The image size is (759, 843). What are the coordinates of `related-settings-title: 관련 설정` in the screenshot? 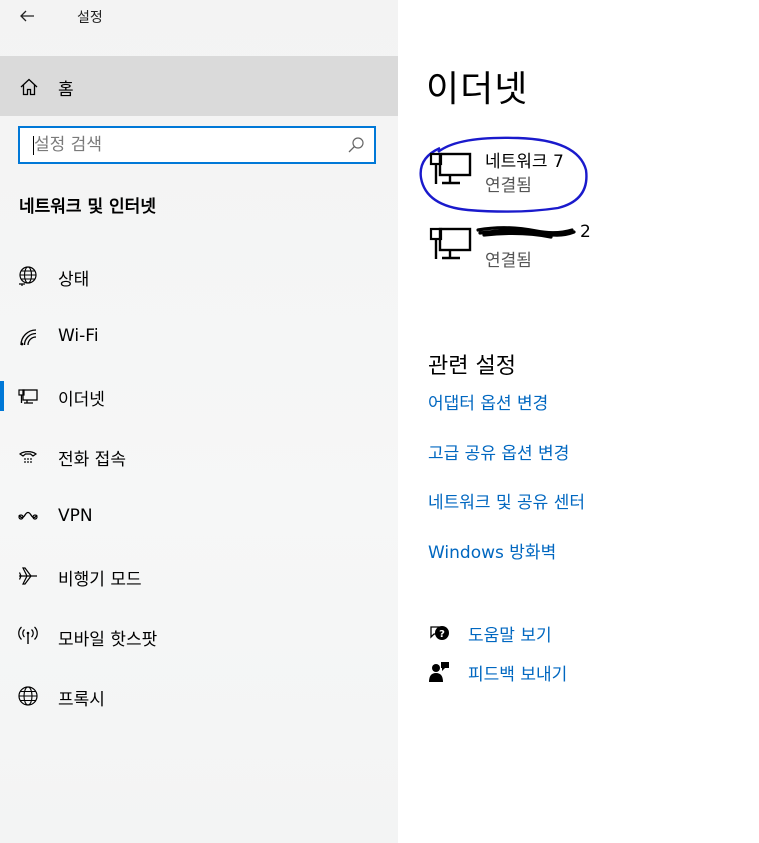 It's located at (472, 366).